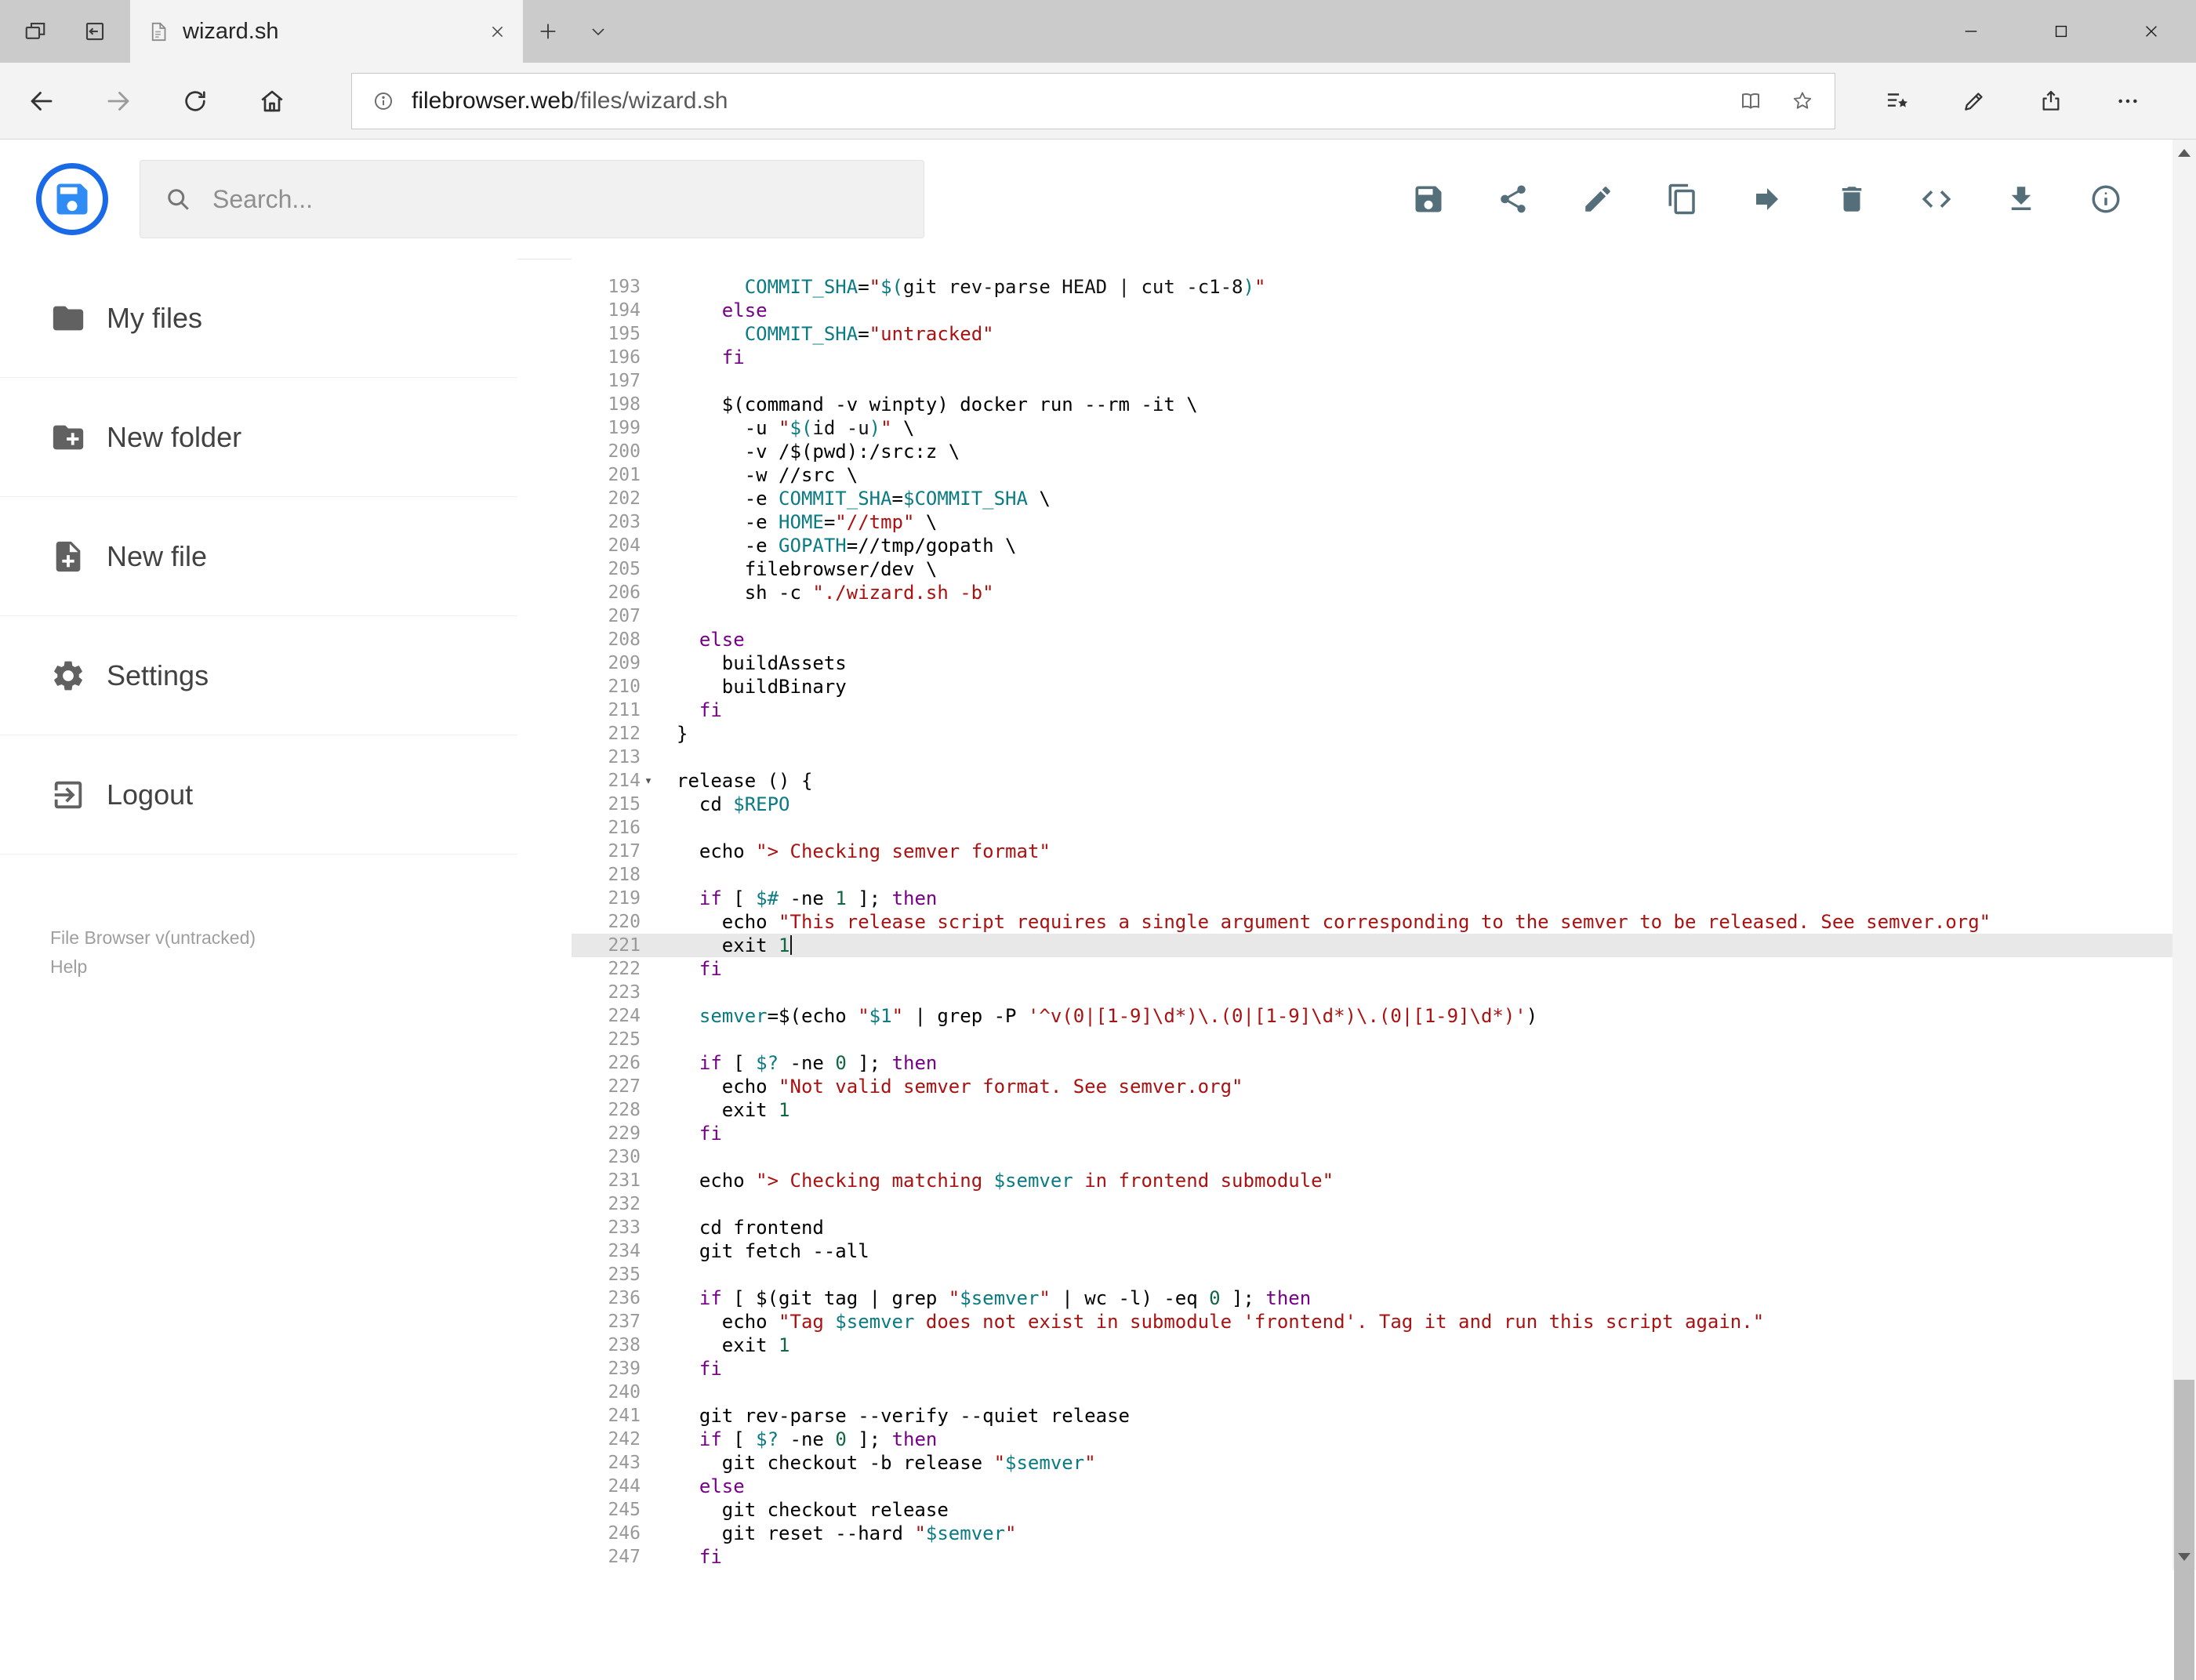 This screenshot has height=1680, width=2196. Describe the element at coordinates (1093, 101) in the screenshot. I see `address-bar: filebrowser.web/files/wizard.sh` at that location.